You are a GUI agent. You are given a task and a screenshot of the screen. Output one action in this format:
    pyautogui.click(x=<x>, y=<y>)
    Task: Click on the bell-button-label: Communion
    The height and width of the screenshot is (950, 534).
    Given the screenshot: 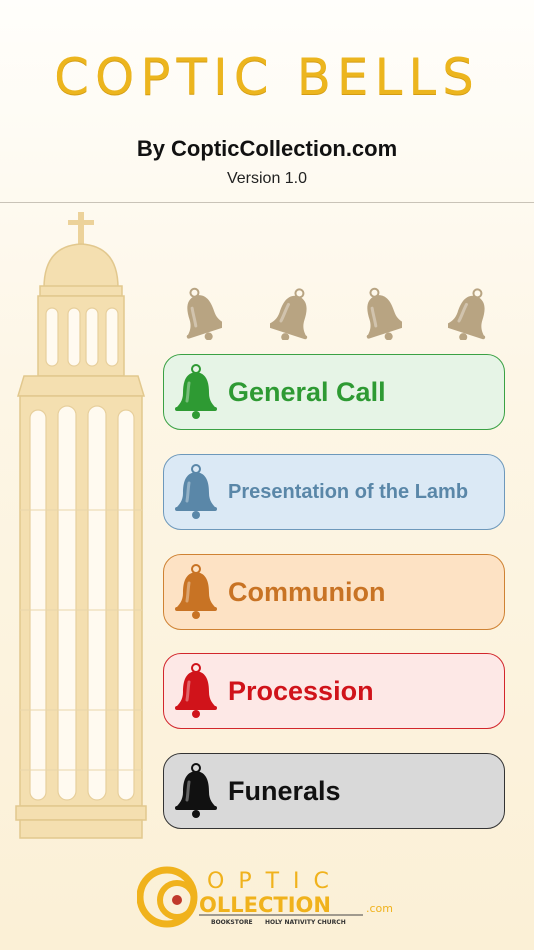 What is the action you would take?
    pyautogui.click(x=307, y=591)
    